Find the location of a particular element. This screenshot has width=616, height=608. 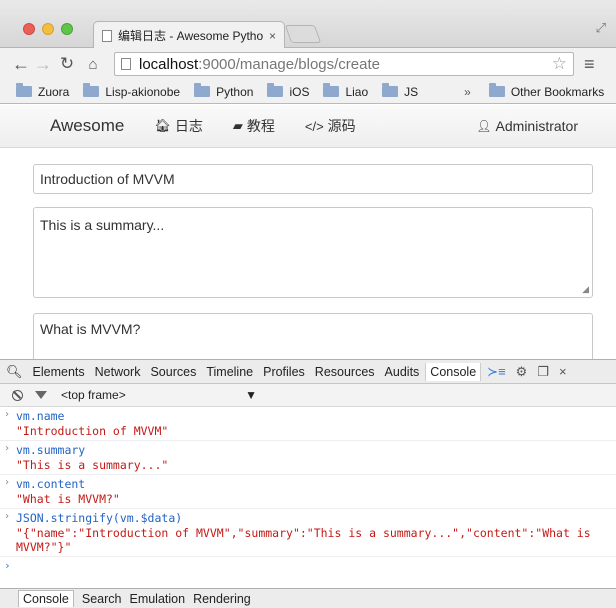

bookmark-item: iOS is located at coordinates (288, 91).